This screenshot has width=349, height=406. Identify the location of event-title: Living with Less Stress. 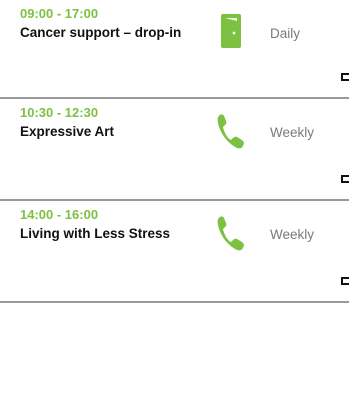
(110, 233).